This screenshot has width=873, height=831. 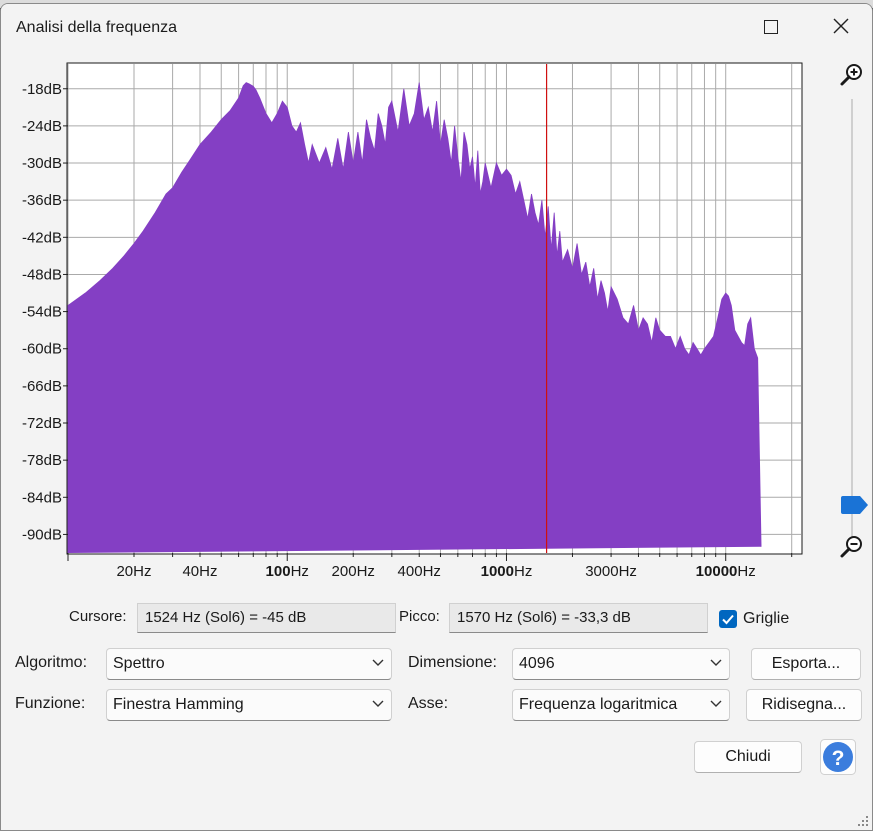 I want to click on zoom-out-icon, so click(x=851, y=547).